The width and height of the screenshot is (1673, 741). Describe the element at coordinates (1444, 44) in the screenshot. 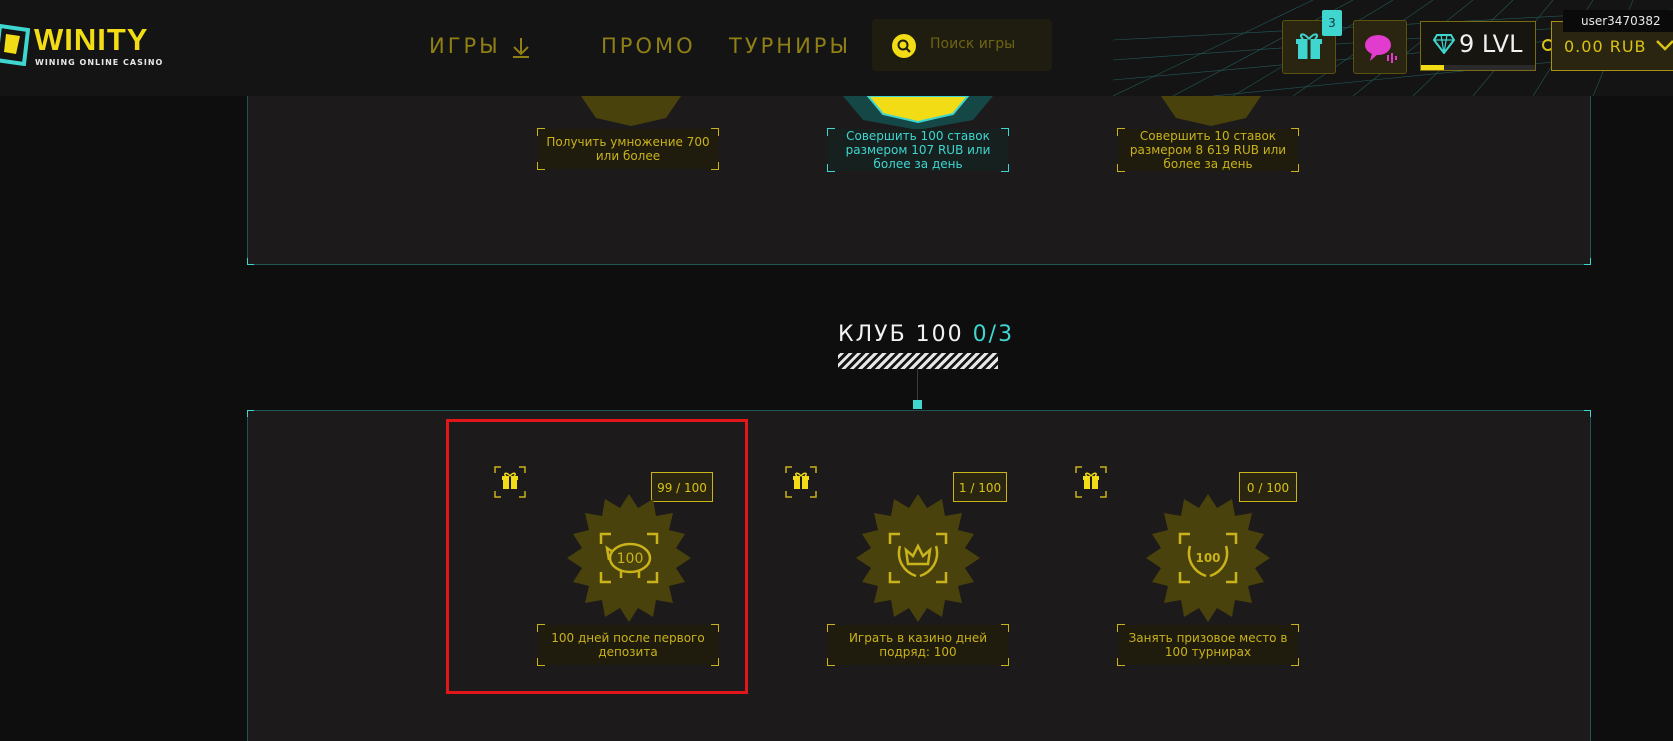

I see `diamond-icon` at that location.